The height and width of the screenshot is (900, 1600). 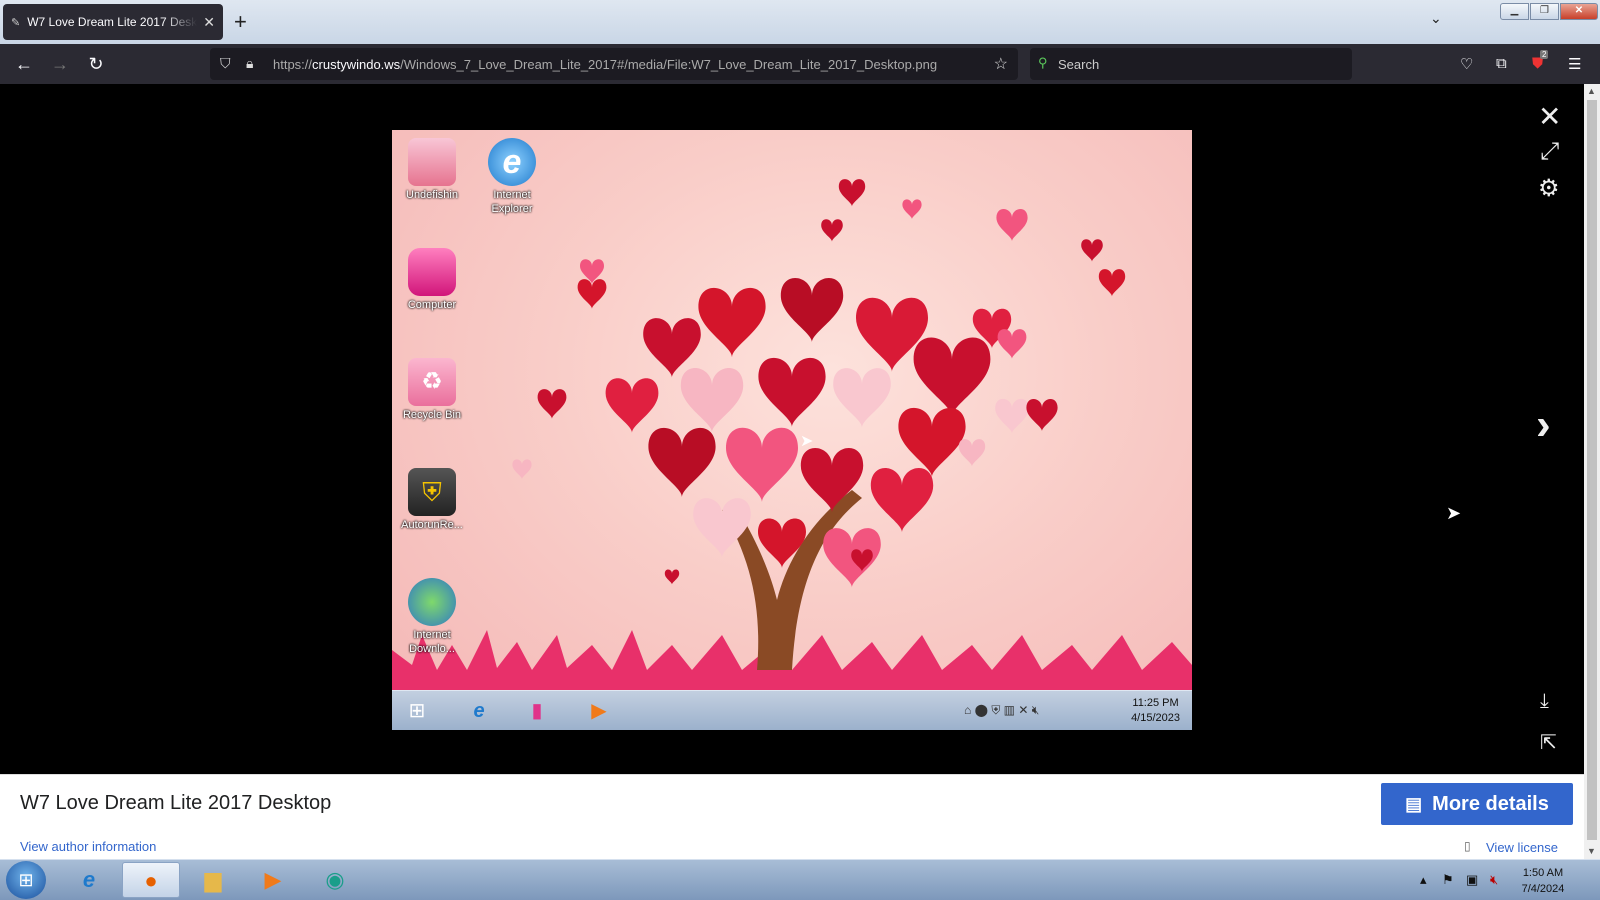 What do you see at coordinates (273, 880) in the screenshot?
I see `taskbar-media-player-icon: ▶` at bounding box center [273, 880].